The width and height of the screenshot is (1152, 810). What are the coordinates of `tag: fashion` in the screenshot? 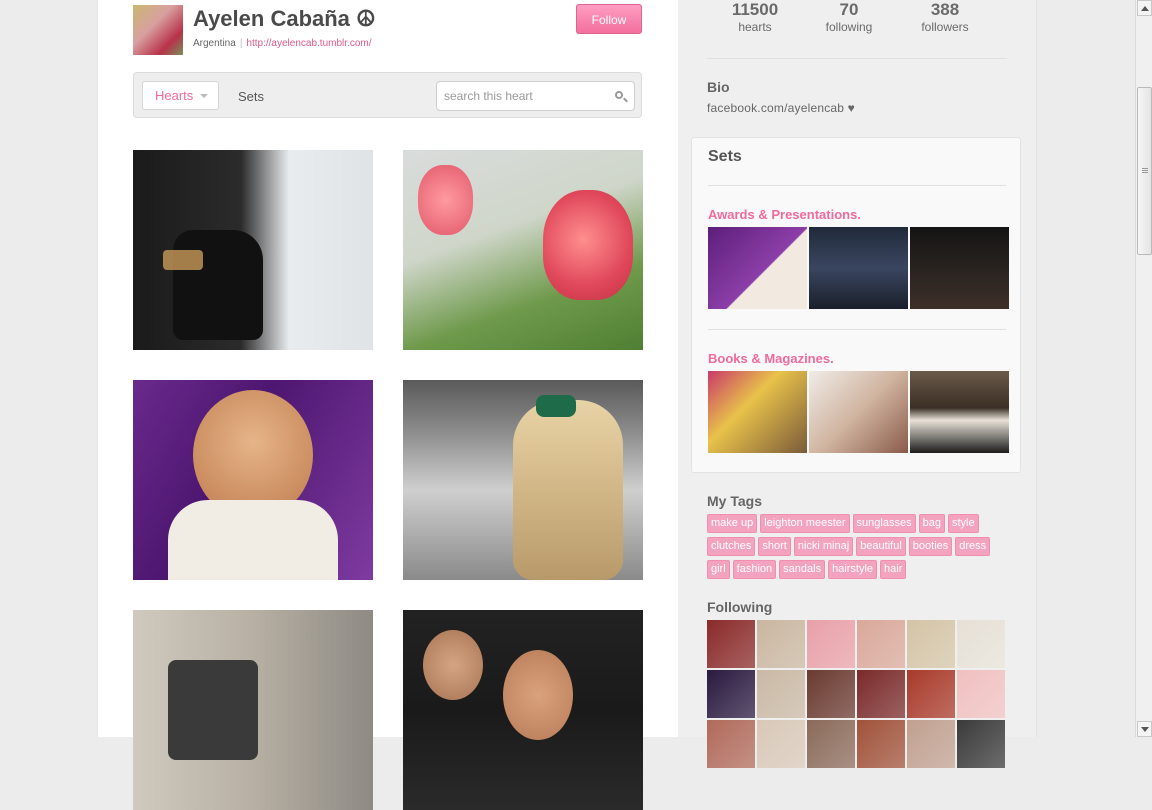 It's located at (754, 569).